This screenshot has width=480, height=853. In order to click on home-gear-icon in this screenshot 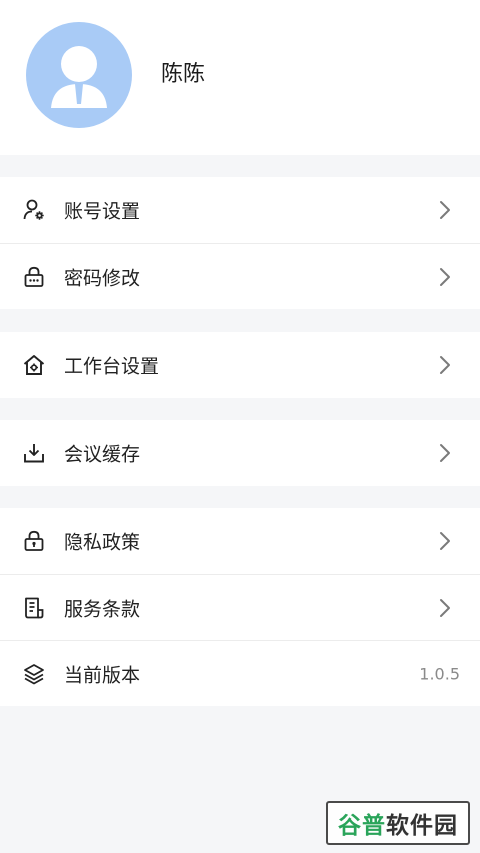, I will do `click(34, 365)`.